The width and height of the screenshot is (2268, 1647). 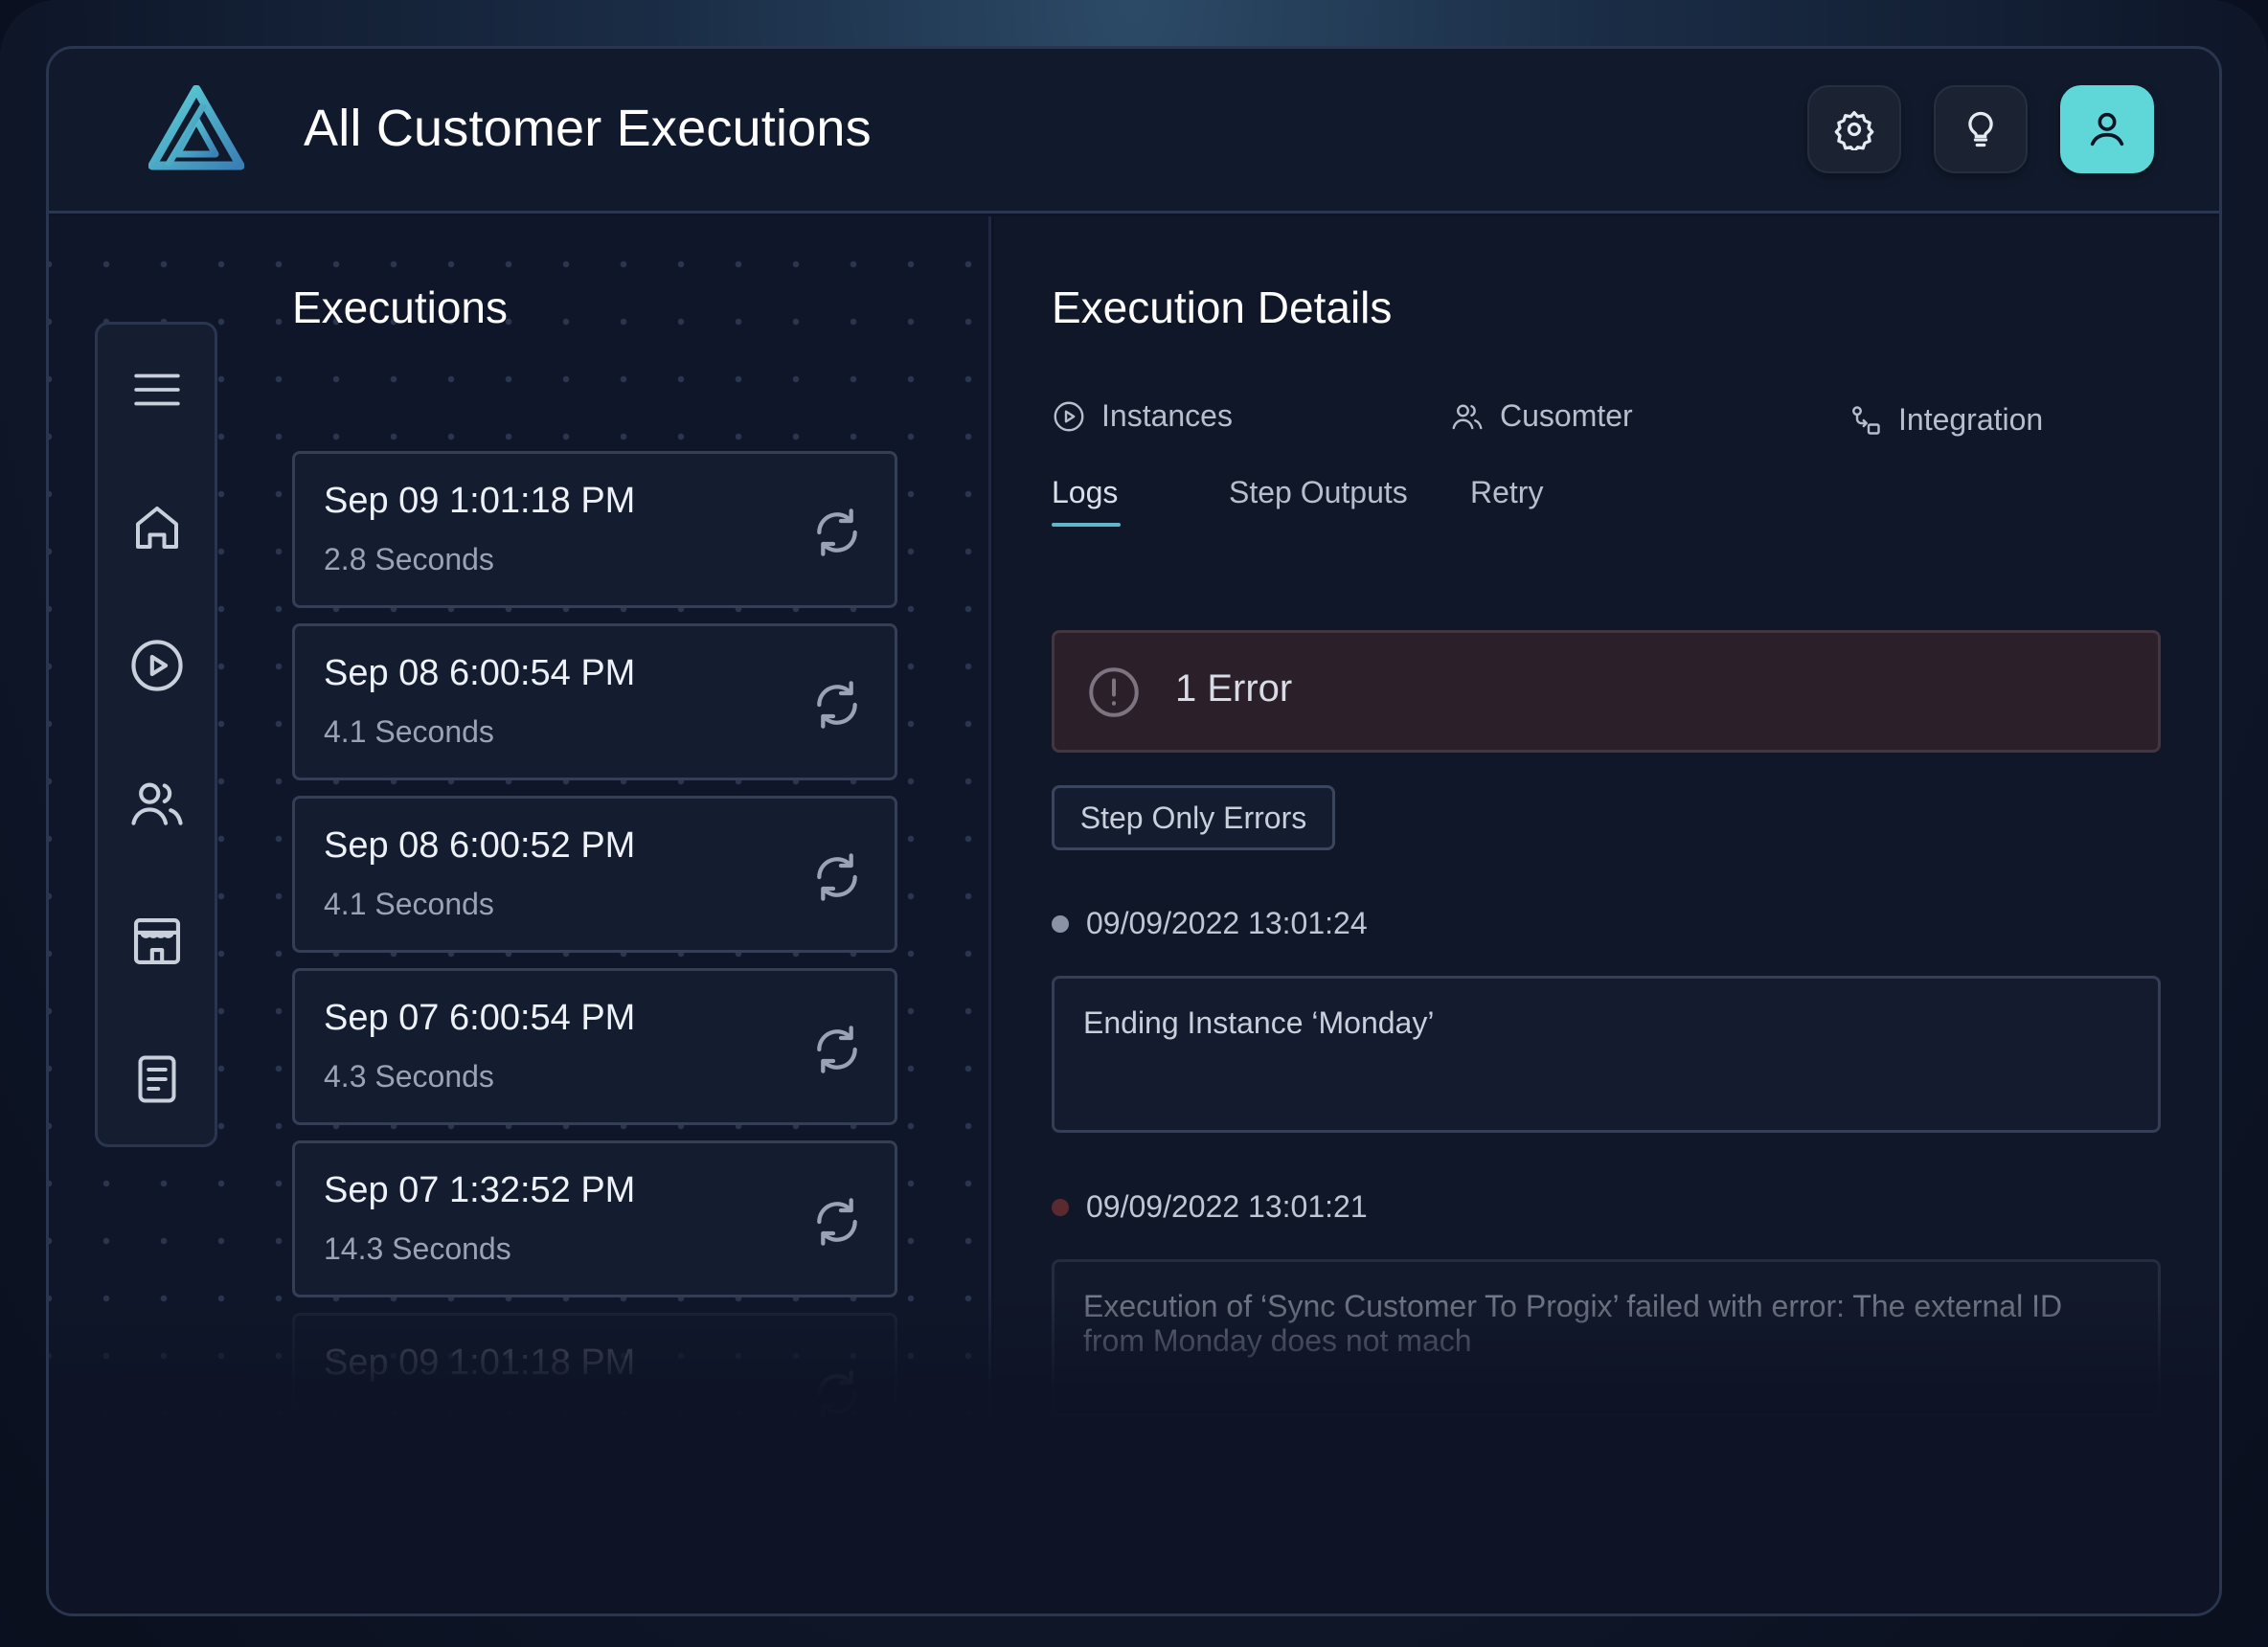 I want to click on tips-button, so click(x=1981, y=129).